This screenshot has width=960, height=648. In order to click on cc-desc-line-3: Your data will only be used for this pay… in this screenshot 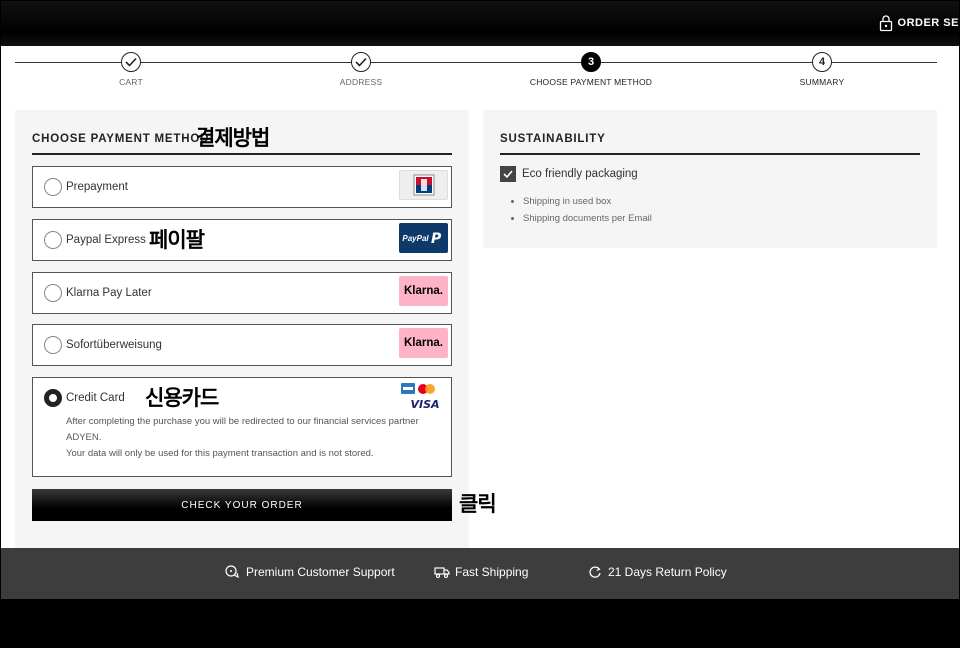, I will do `click(220, 453)`.